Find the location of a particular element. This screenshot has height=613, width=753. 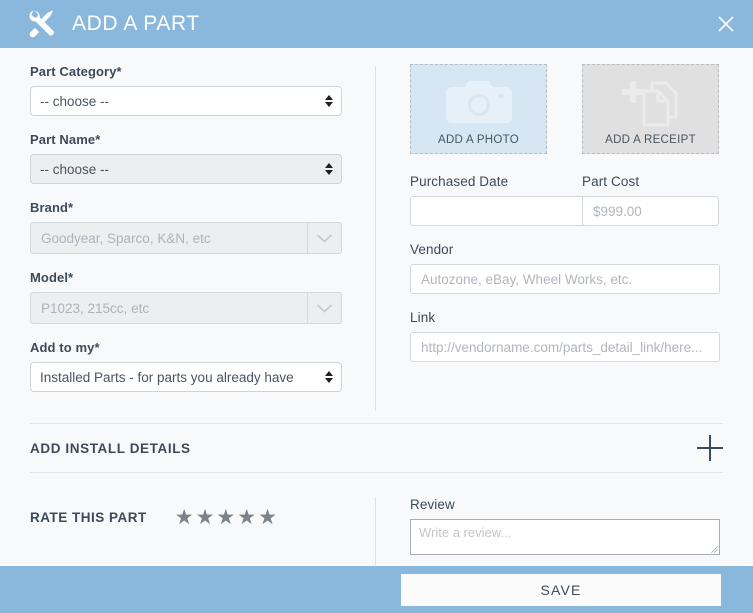

vendor-field: Vendor is located at coordinates (567, 268).